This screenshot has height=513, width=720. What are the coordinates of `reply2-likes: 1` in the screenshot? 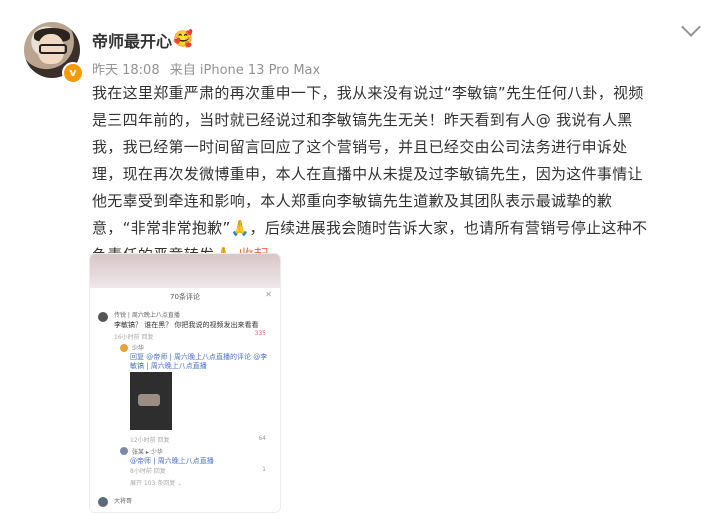 It's located at (264, 469).